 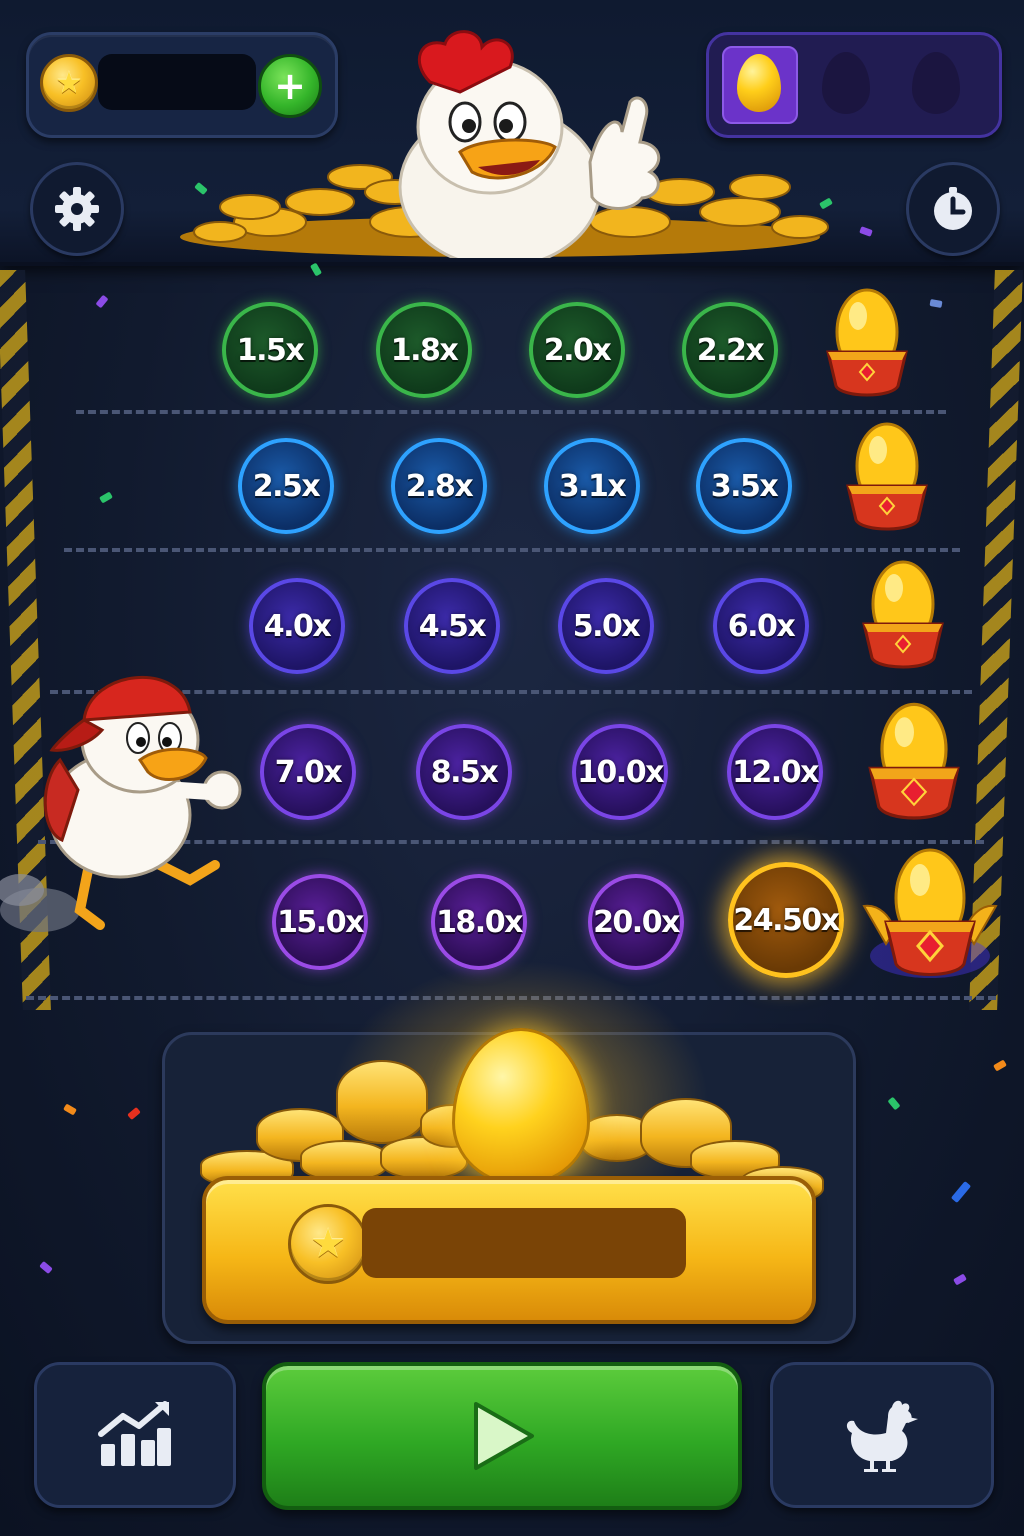 What do you see at coordinates (439, 486) in the screenshot?
I see `multiplier-2-8x: 2.8x` at bounding box center [439, 486].